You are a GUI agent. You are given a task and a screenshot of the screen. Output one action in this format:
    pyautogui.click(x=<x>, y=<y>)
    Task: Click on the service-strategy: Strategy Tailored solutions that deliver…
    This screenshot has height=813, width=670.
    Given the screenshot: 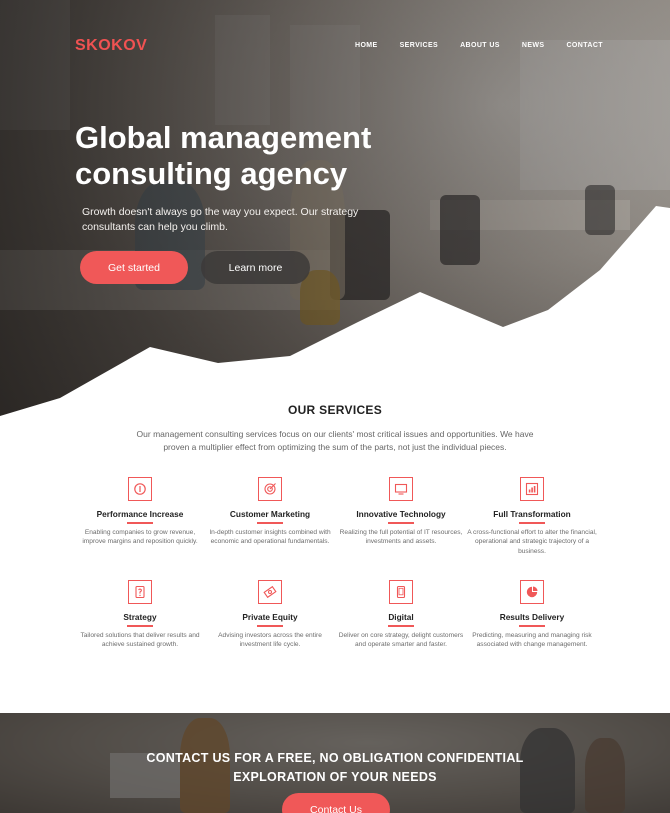 What is the action you would take?
    pyautogui.click(x=140, y=615)
    